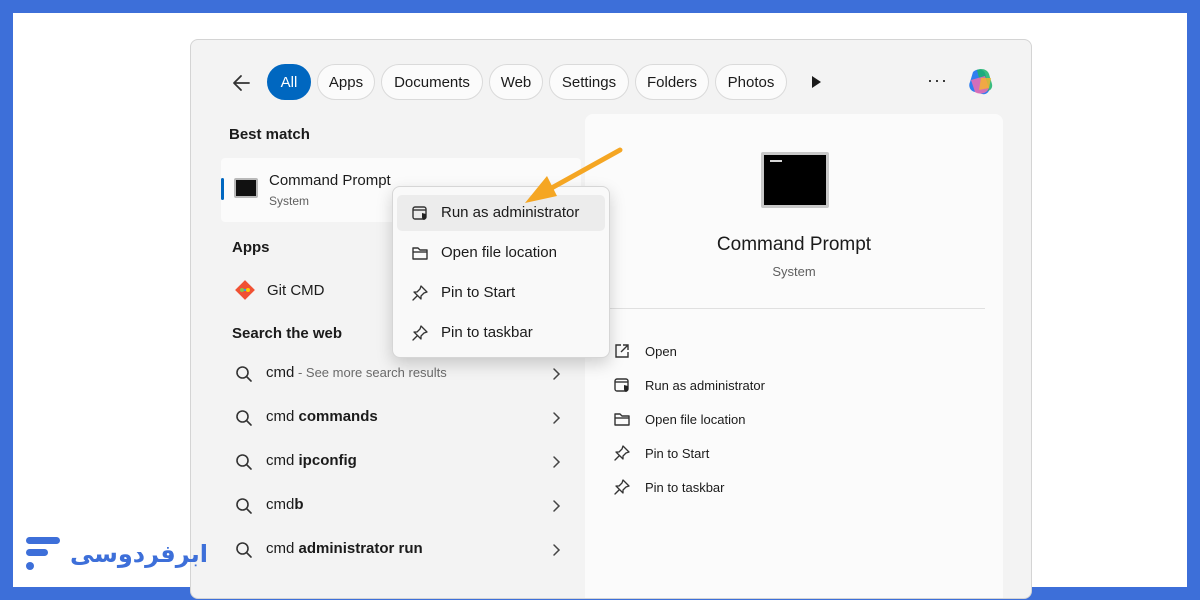 This screenshot has height=600, width=1200. What do you see at coordinates (589, 82) in the screenshot?
I see `tab-settings: Settings` at bounding box center [589, 82].